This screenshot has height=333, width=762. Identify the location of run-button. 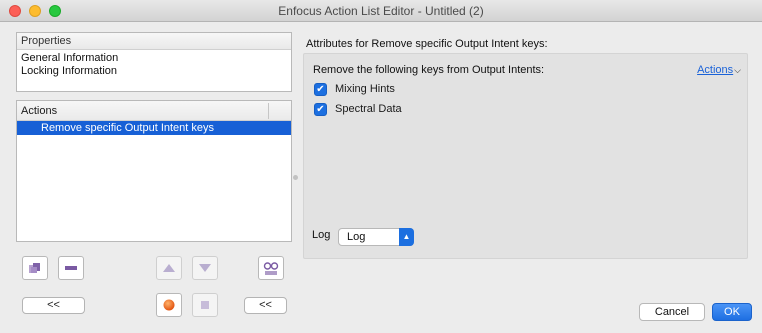
(169, 305).